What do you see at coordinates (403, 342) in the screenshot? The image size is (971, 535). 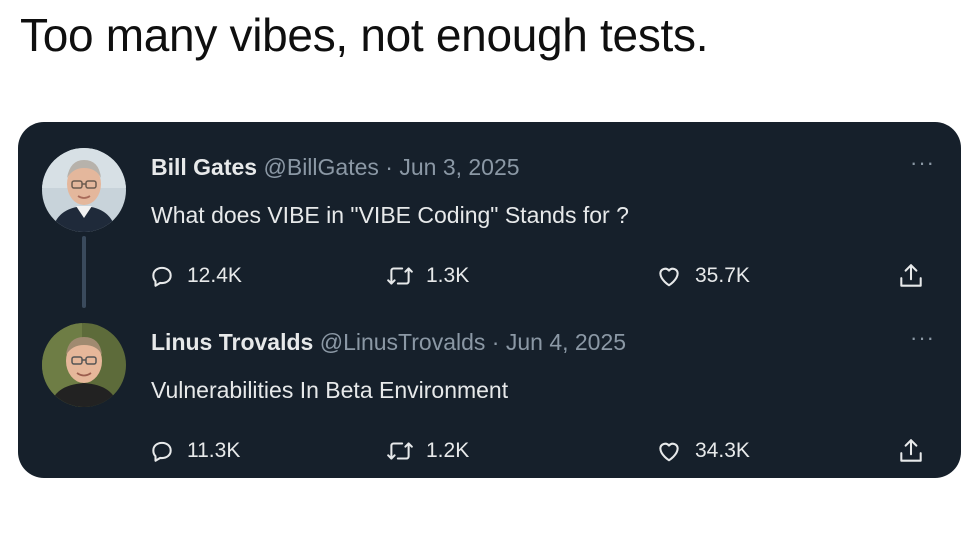 I see `handle: @LinusTrovalds` at bounding box center [403, 342].